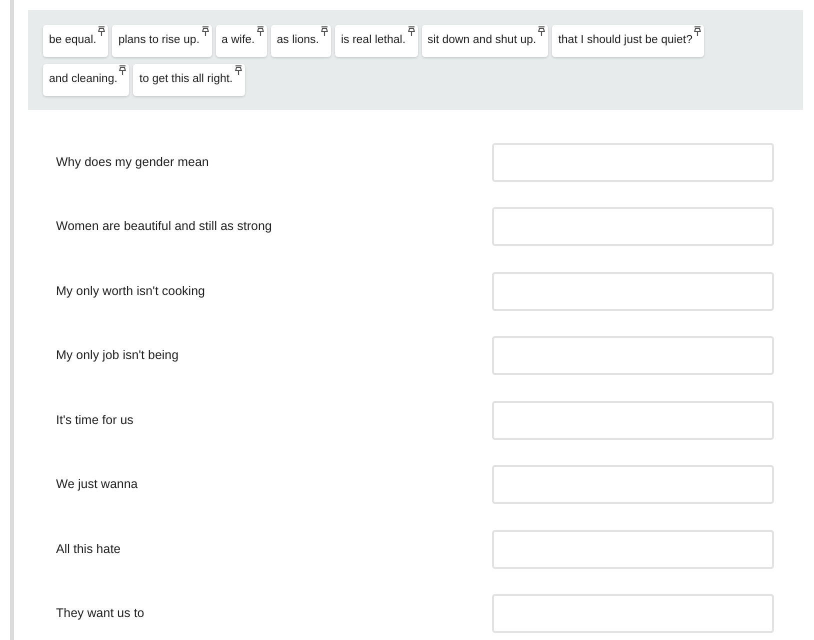  What do you see at coordinates (95, 420) in the screenshot?
I see `prompt-text: It's time for us` at bounding box center [95, 420].